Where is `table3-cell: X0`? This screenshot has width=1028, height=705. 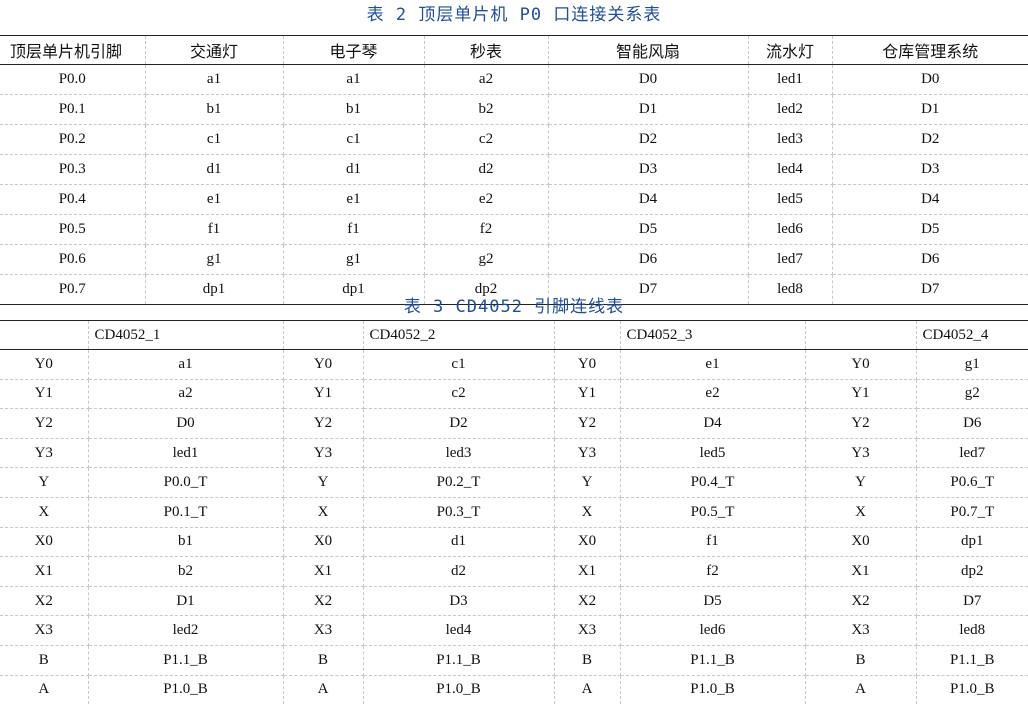
table3-cell: X0 is located at coordinates (860, 542).